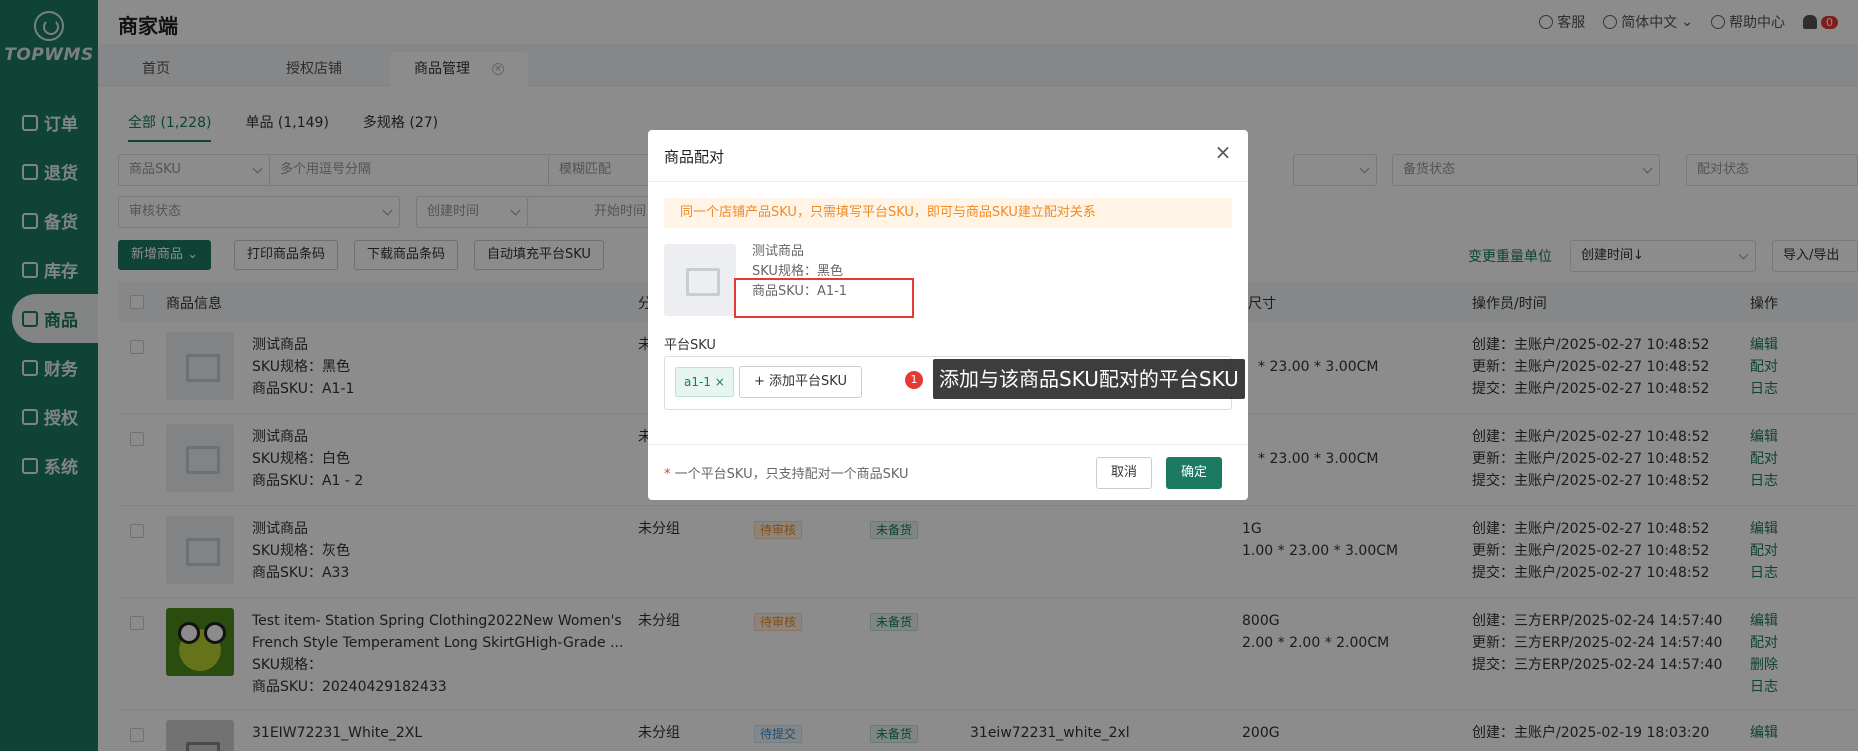 This screenshot has width=1858, height=751. Describe the element at coordinates (1223, 152) in the screenshot. I see `close-icon: ×` at that location.